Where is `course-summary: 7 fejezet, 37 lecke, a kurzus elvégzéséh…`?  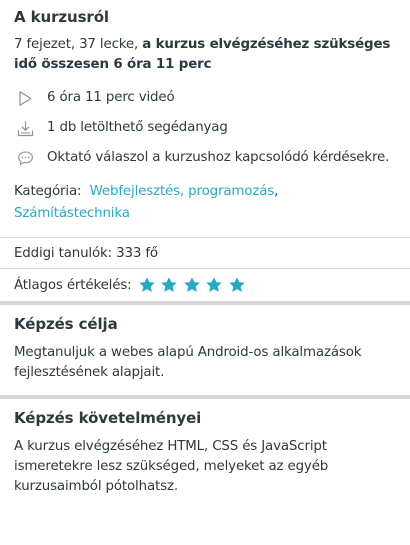 course-summary: 7 fejezet, 37 lecke, a kurzus elvégzéséh… is located at coordinates (205, 55).